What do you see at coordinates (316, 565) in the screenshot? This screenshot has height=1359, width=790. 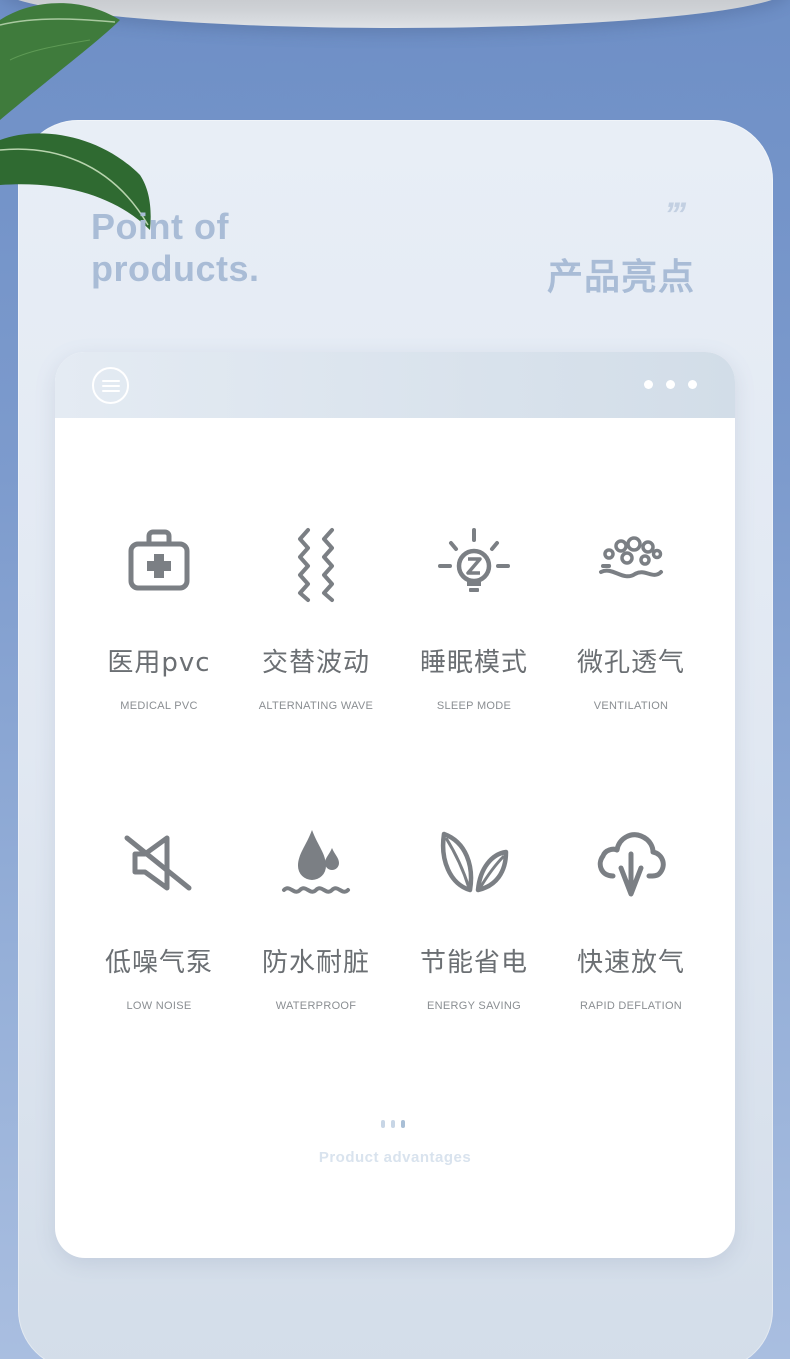 I see `wave-icon` at bounding box center [316, 565].